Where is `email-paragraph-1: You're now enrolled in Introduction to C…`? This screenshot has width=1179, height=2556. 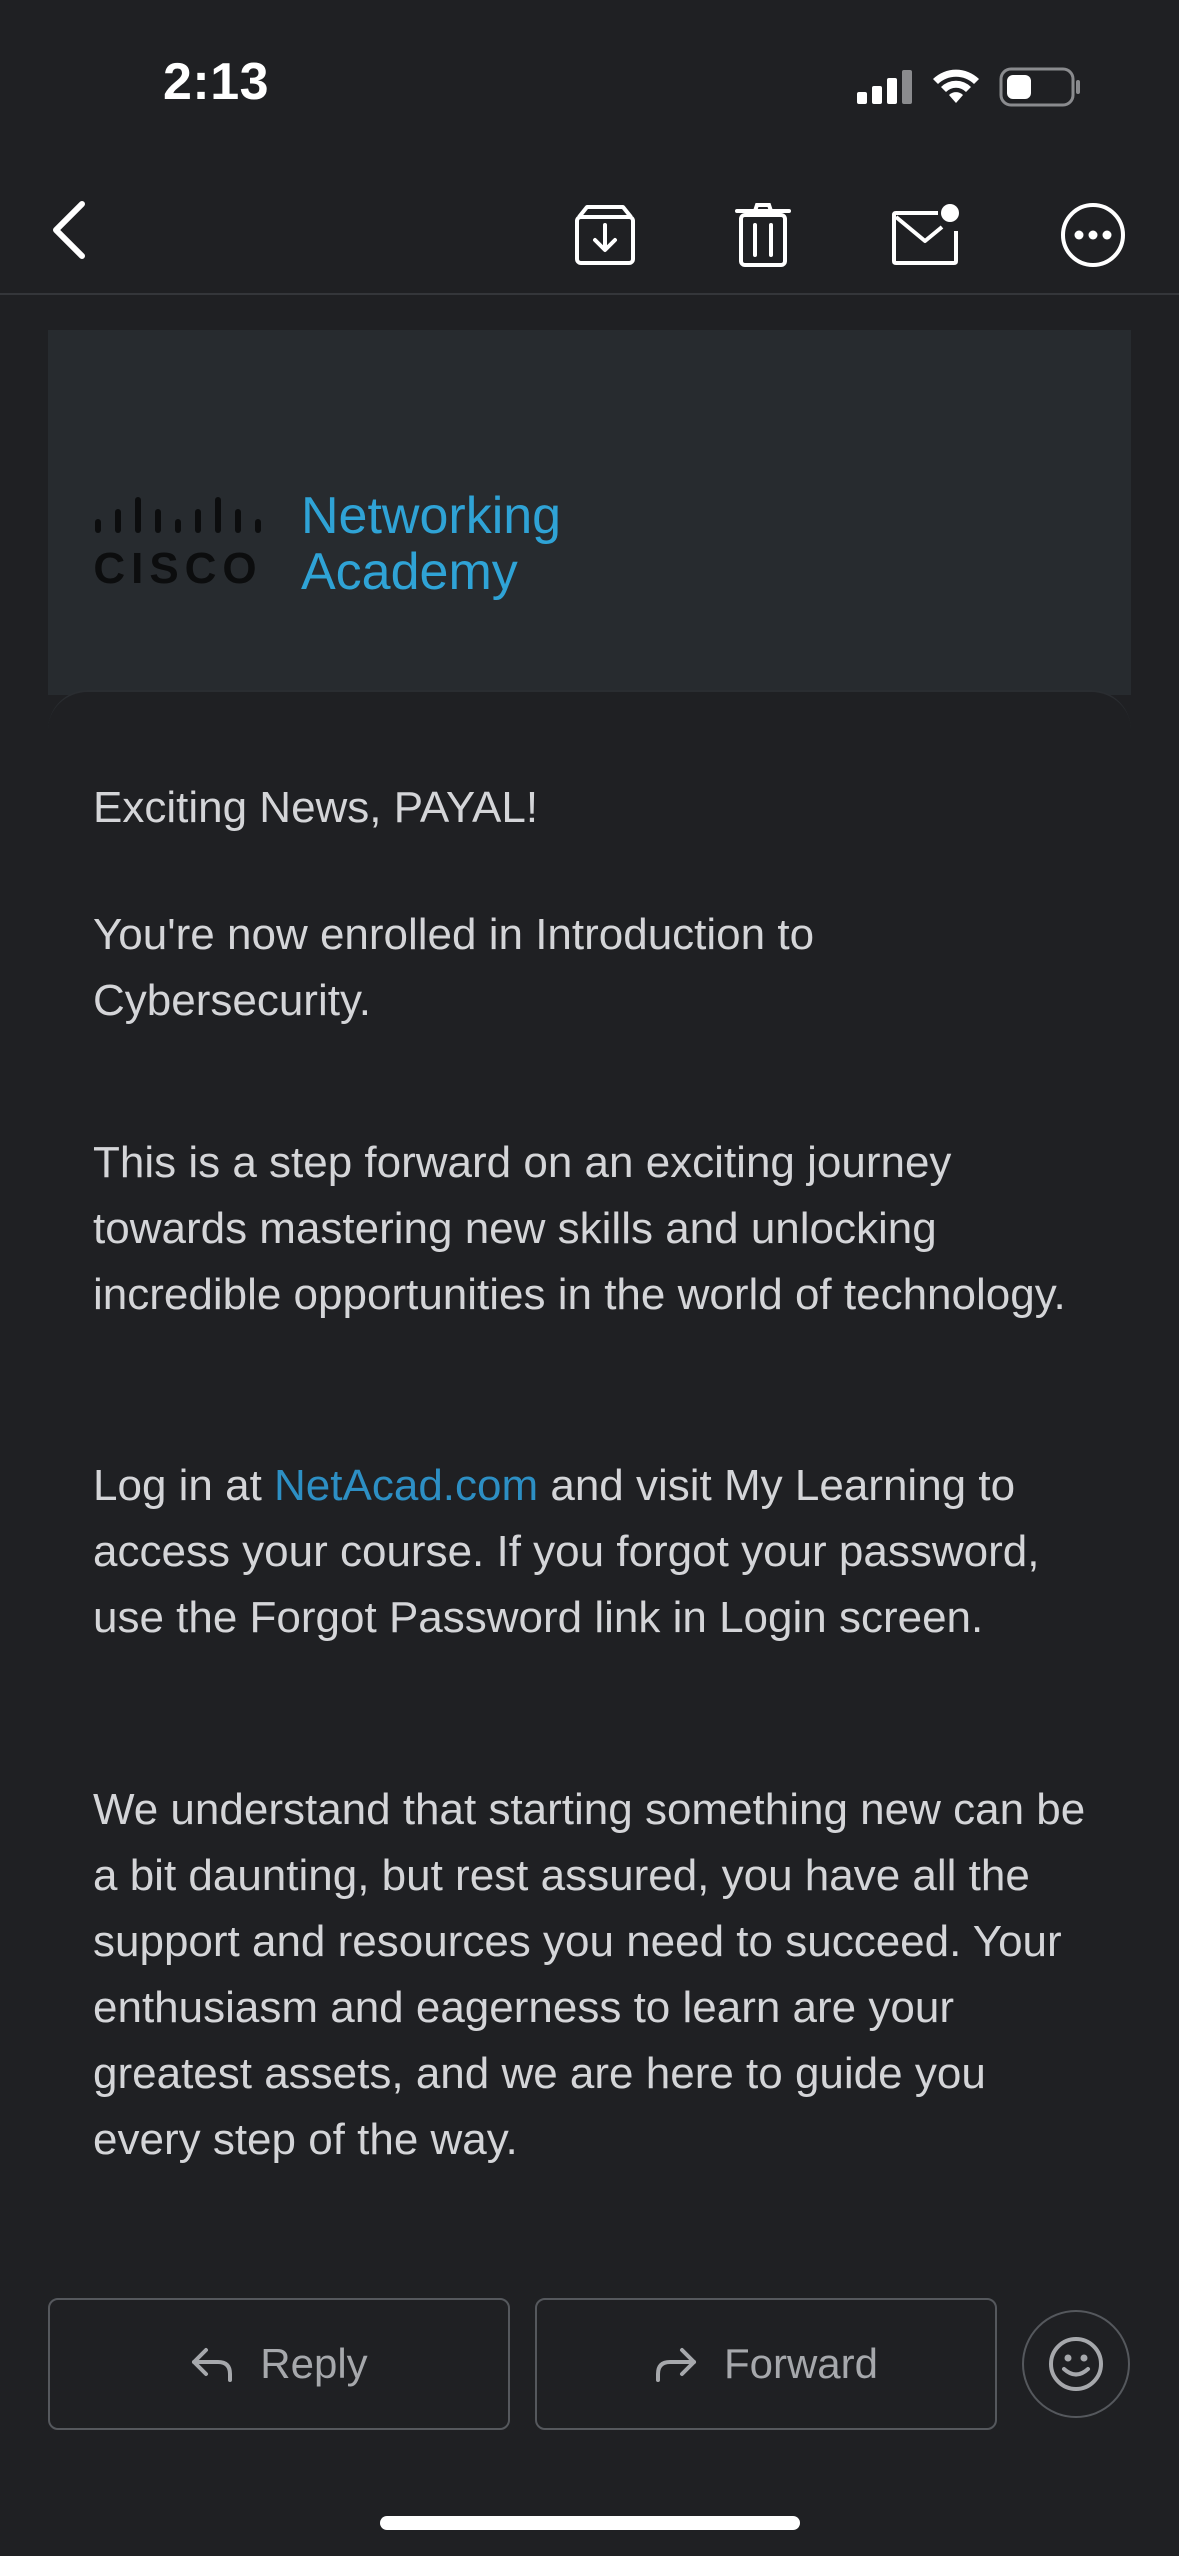
email-paragraph-1: You're now enrolled in Introduction to C… is located at coordinates (454, 967).